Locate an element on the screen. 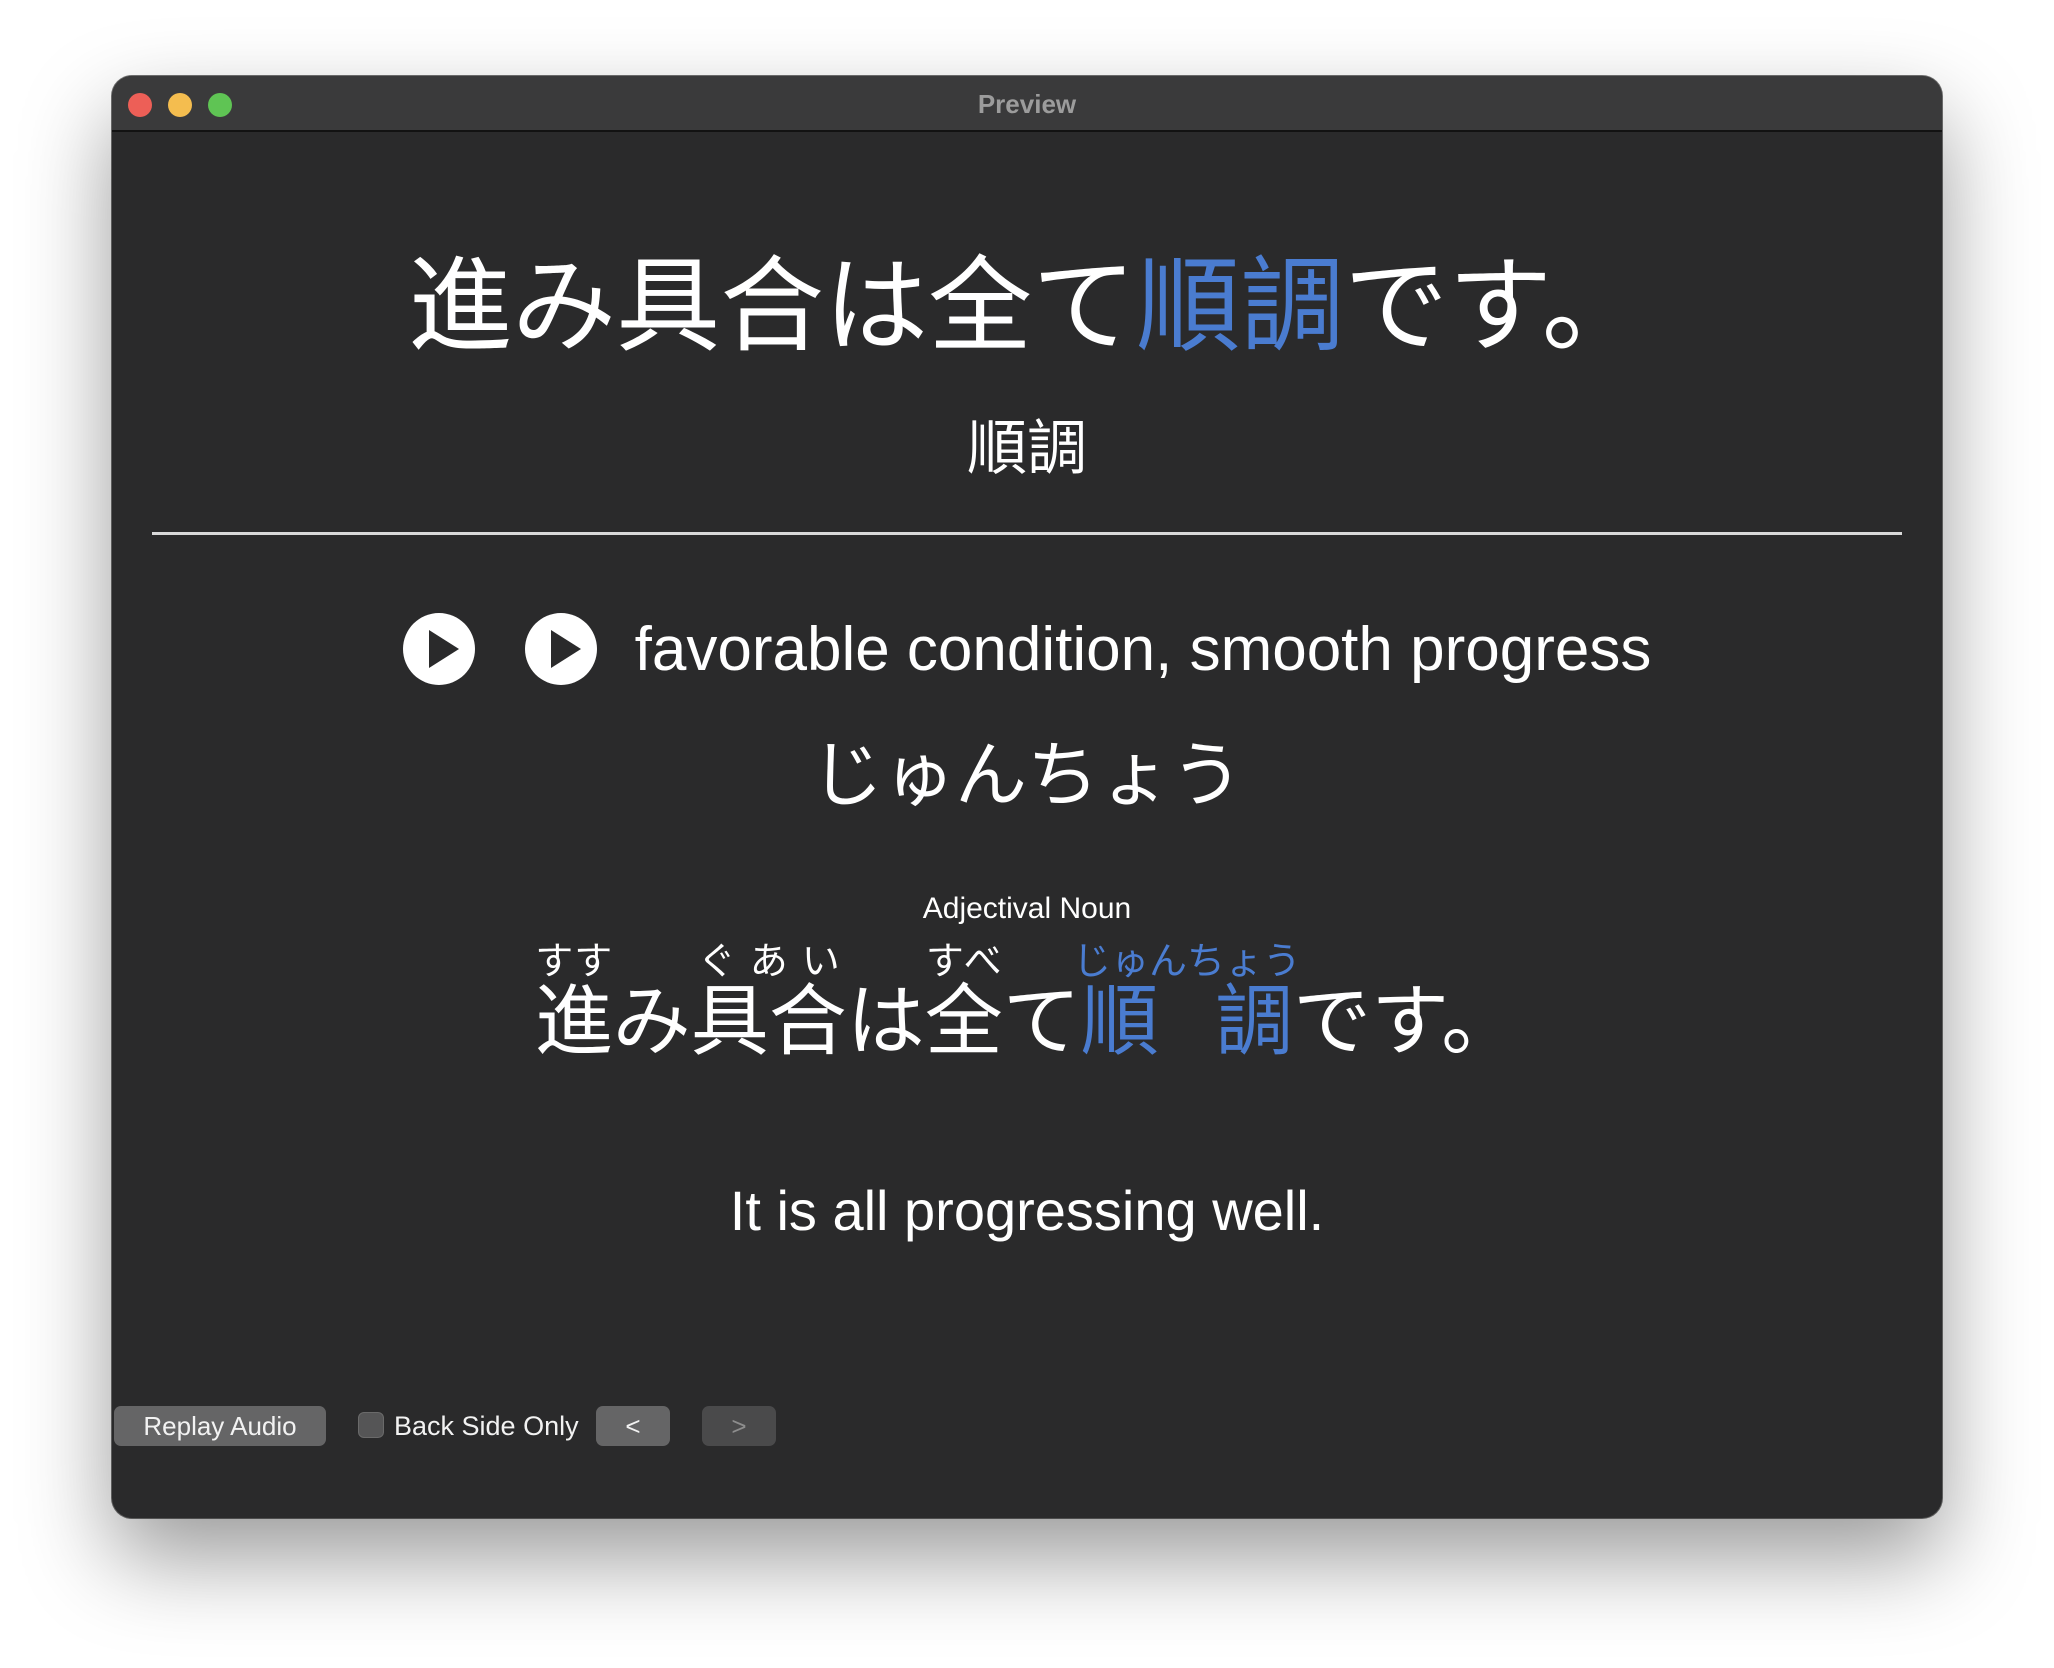 The image size is (2054, 1668). meaning-row: favorable condition, smooth progress is located at coordinates (1027, 649).